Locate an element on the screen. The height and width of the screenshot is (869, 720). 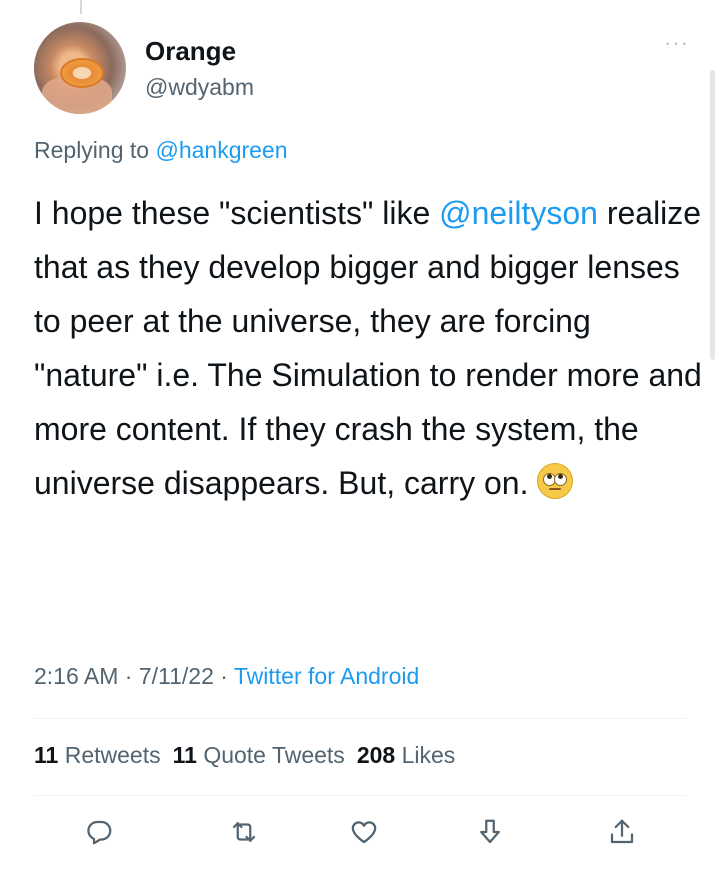
bookmark-button is located at coordinates (490, 832).